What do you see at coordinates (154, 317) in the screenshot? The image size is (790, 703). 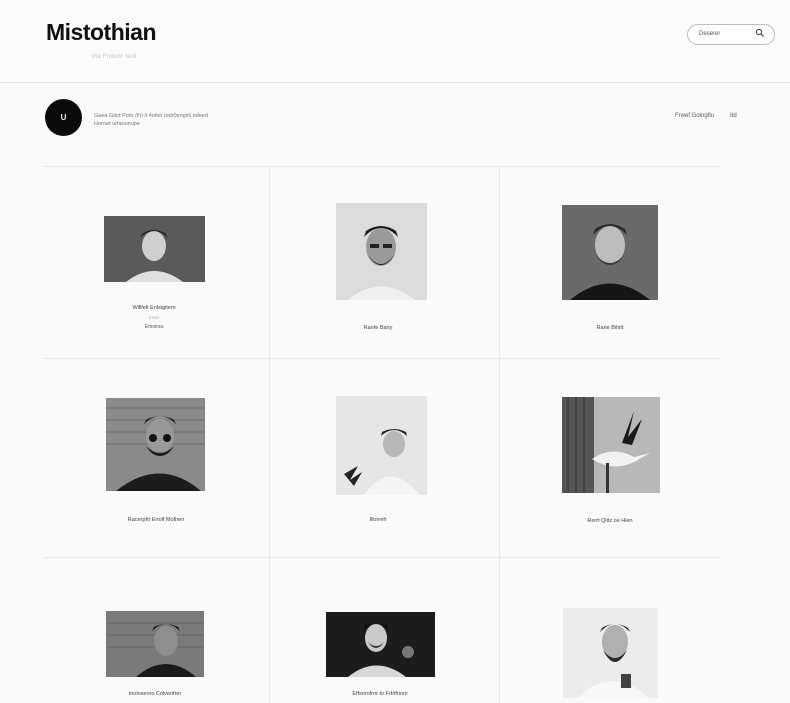 I see `photo-subcaption: rrmer` at bounding box center [154, 317].